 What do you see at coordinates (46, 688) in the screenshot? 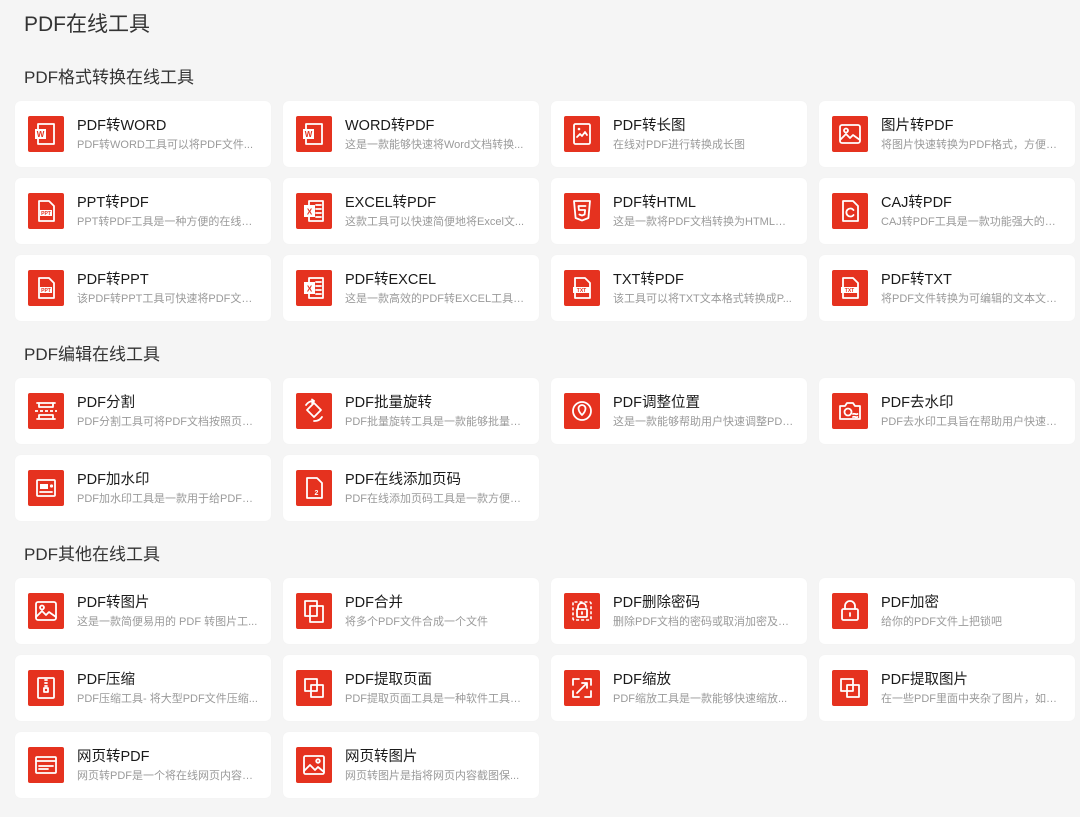
I see `compress-icon` at bounding box center [46, 688].